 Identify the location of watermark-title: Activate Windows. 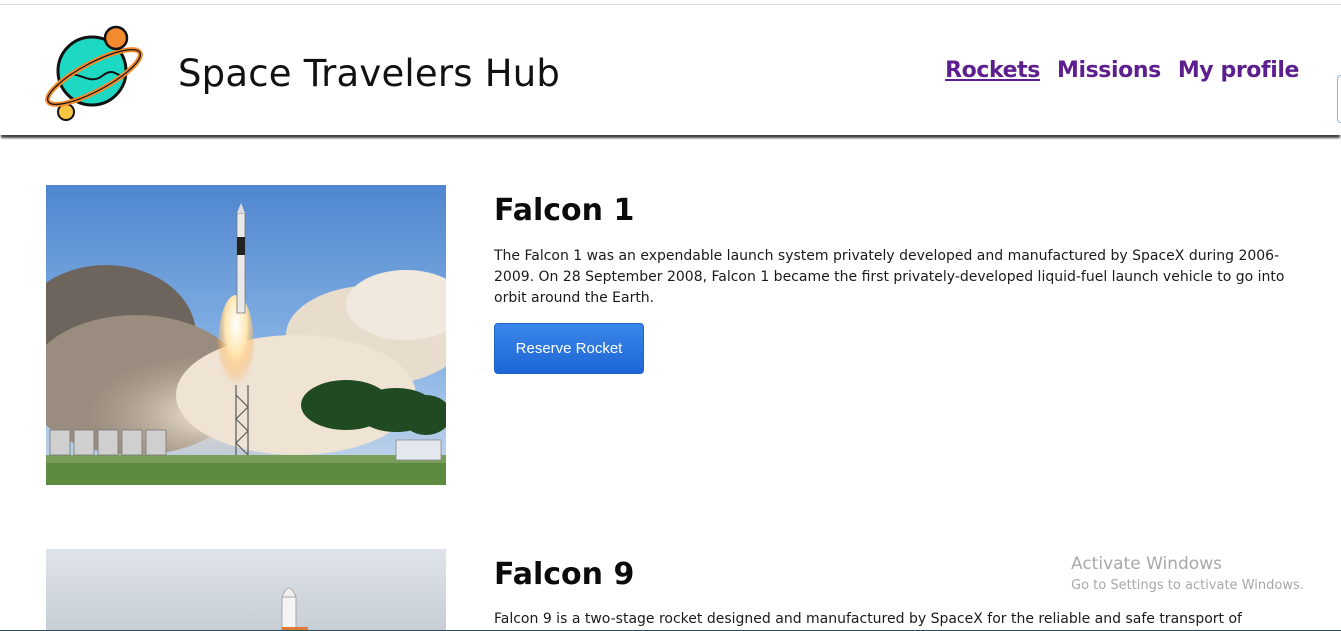
(1146, 564).